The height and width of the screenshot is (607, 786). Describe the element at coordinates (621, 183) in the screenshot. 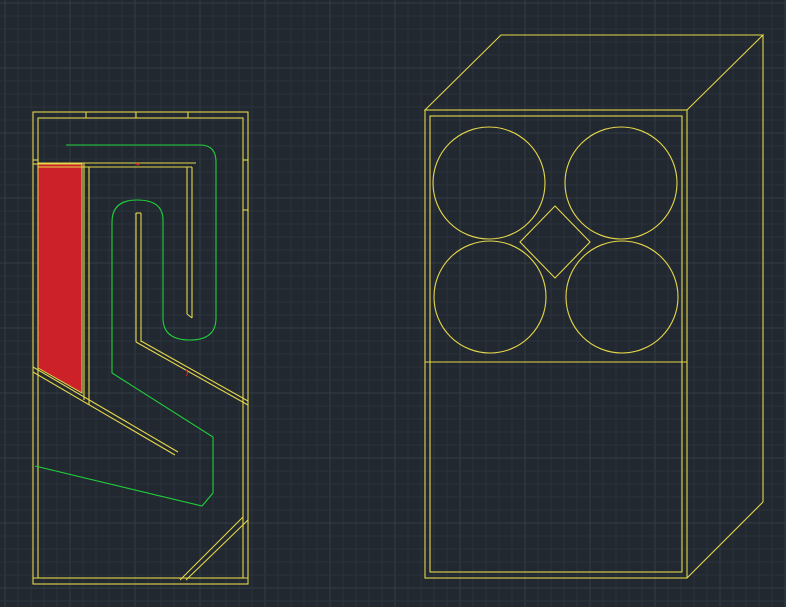

I see `driver-top-right` at that location.